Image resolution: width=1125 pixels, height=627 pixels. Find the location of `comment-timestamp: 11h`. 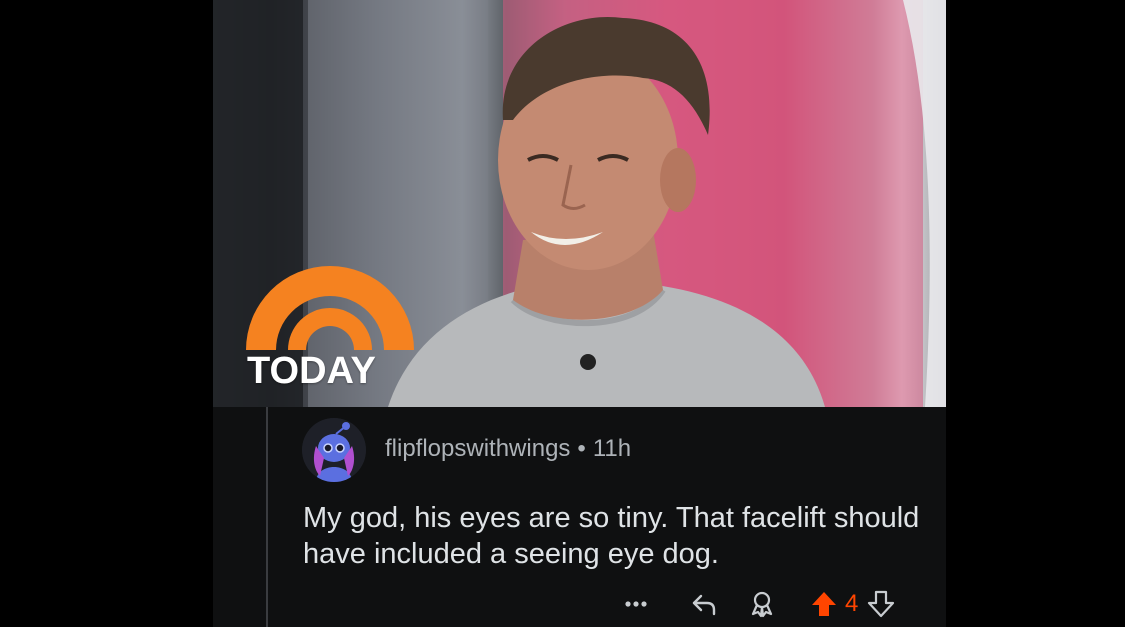

comment-timestamp: 11h is located at coordinates (612, 448).